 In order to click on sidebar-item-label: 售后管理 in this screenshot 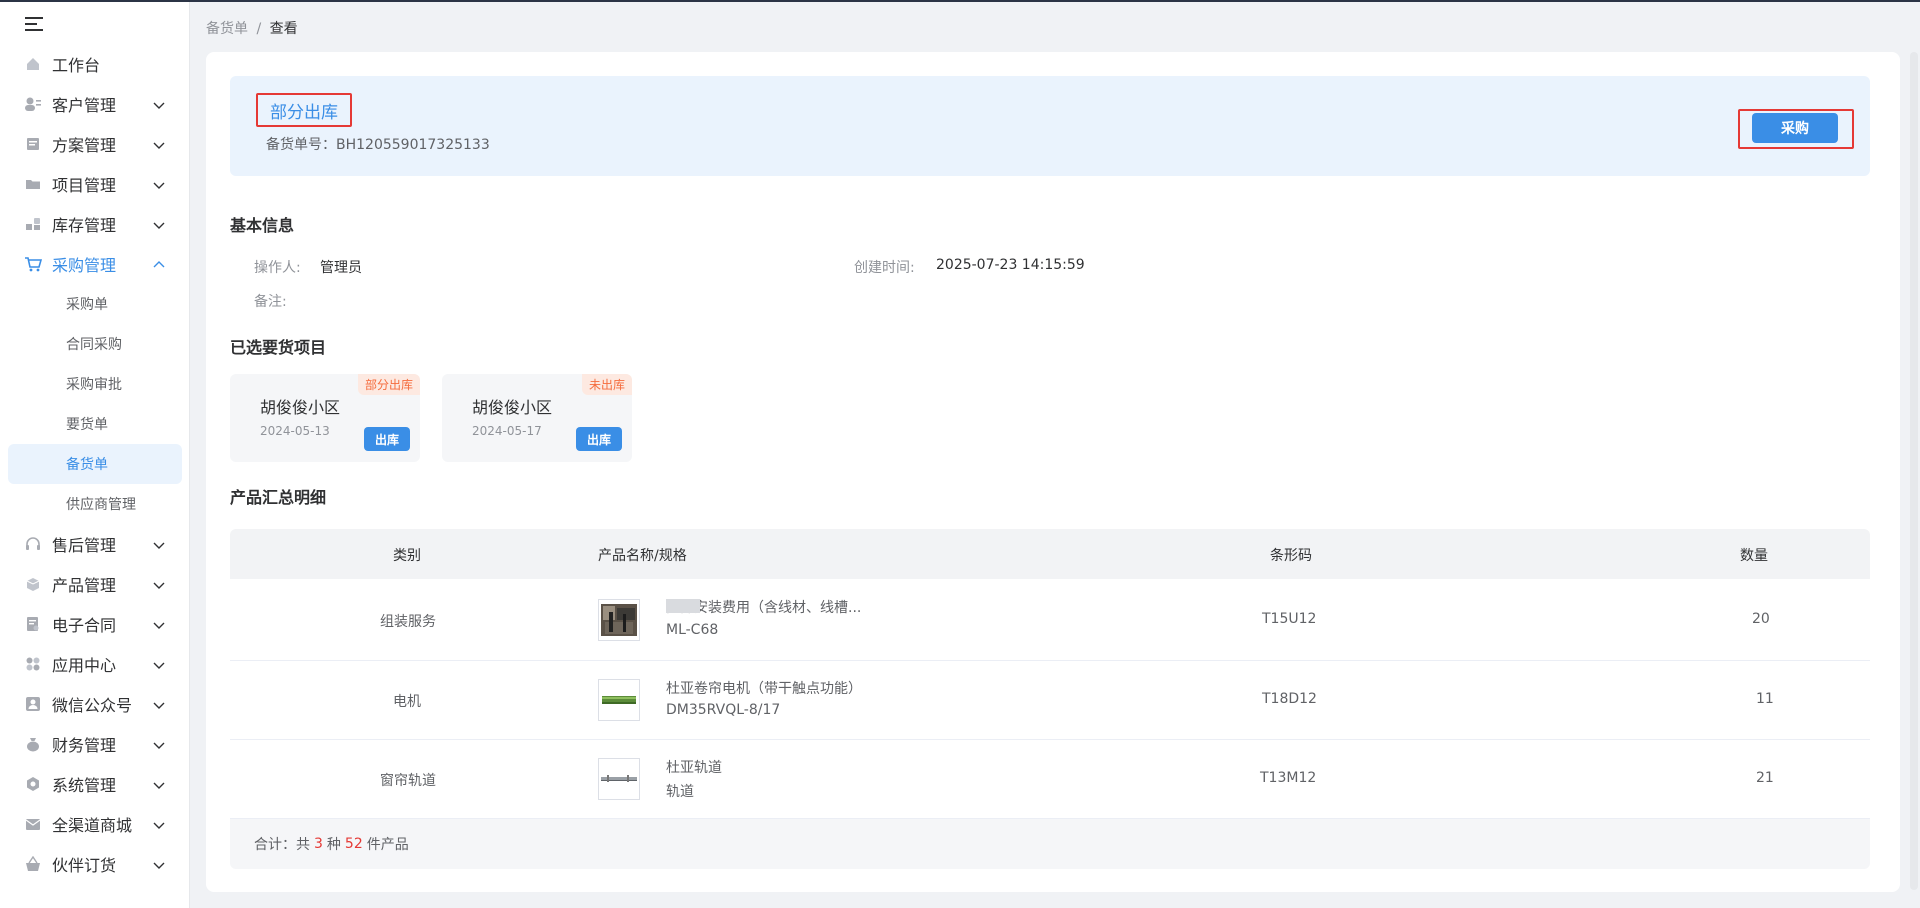, I will do `click(84, 545)`.